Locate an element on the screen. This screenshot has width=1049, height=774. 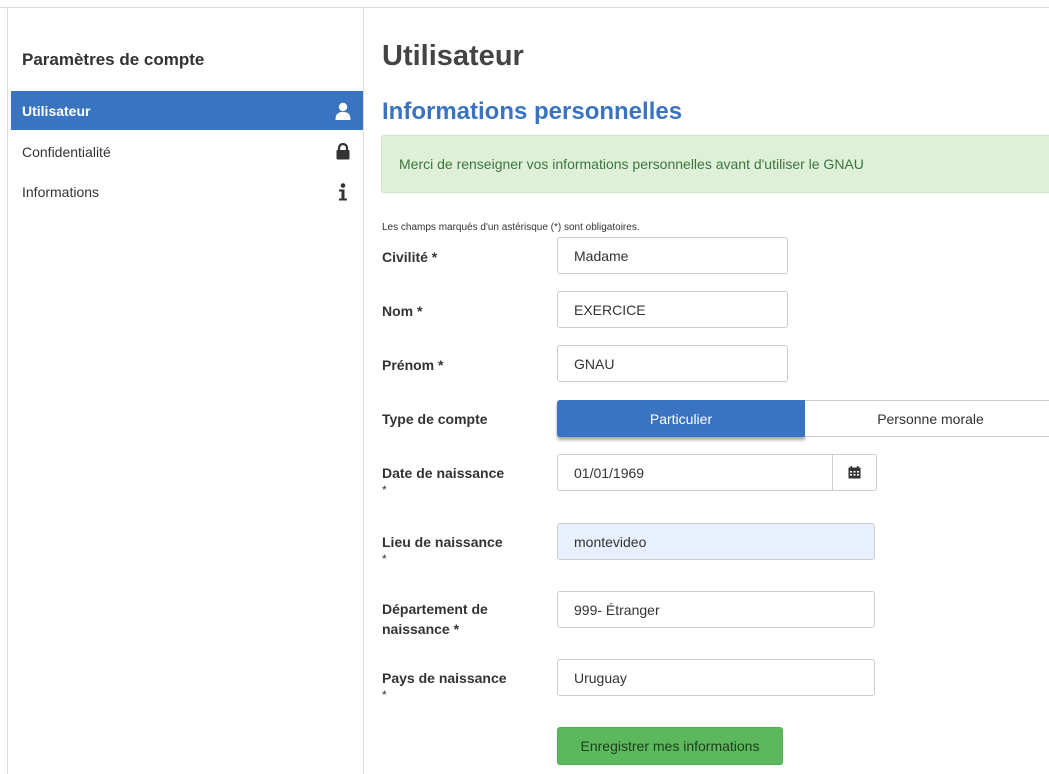
type-compte-label: Type de compte is located at coordinates (435, 419).